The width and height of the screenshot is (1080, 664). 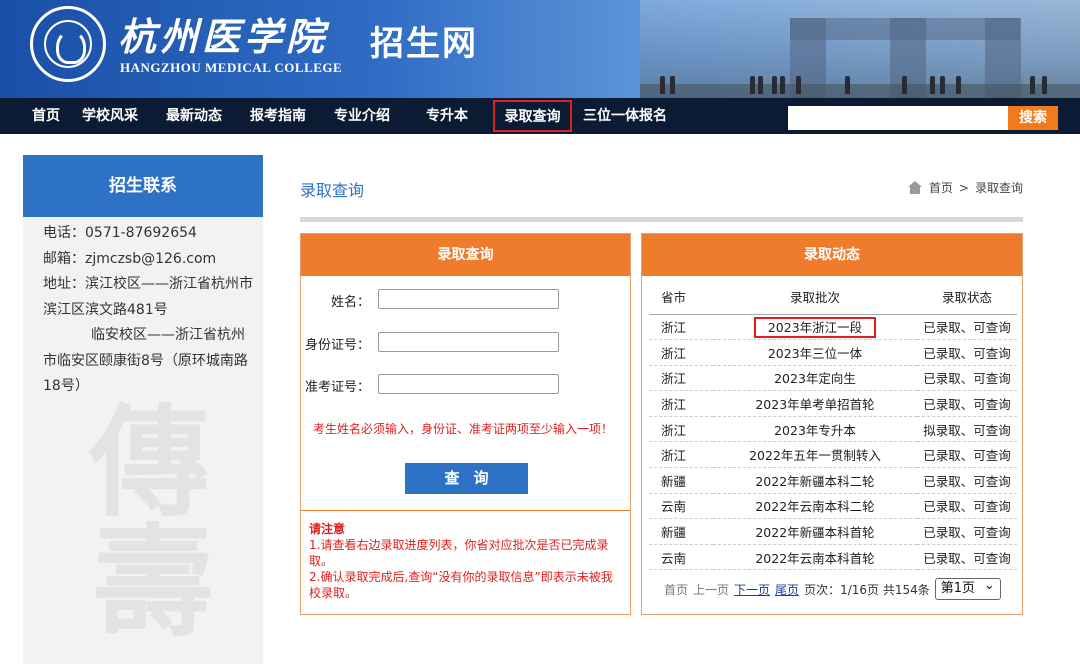 I want to click on batch-cell: 2023年浙江一段, so click(x=815, y=327).